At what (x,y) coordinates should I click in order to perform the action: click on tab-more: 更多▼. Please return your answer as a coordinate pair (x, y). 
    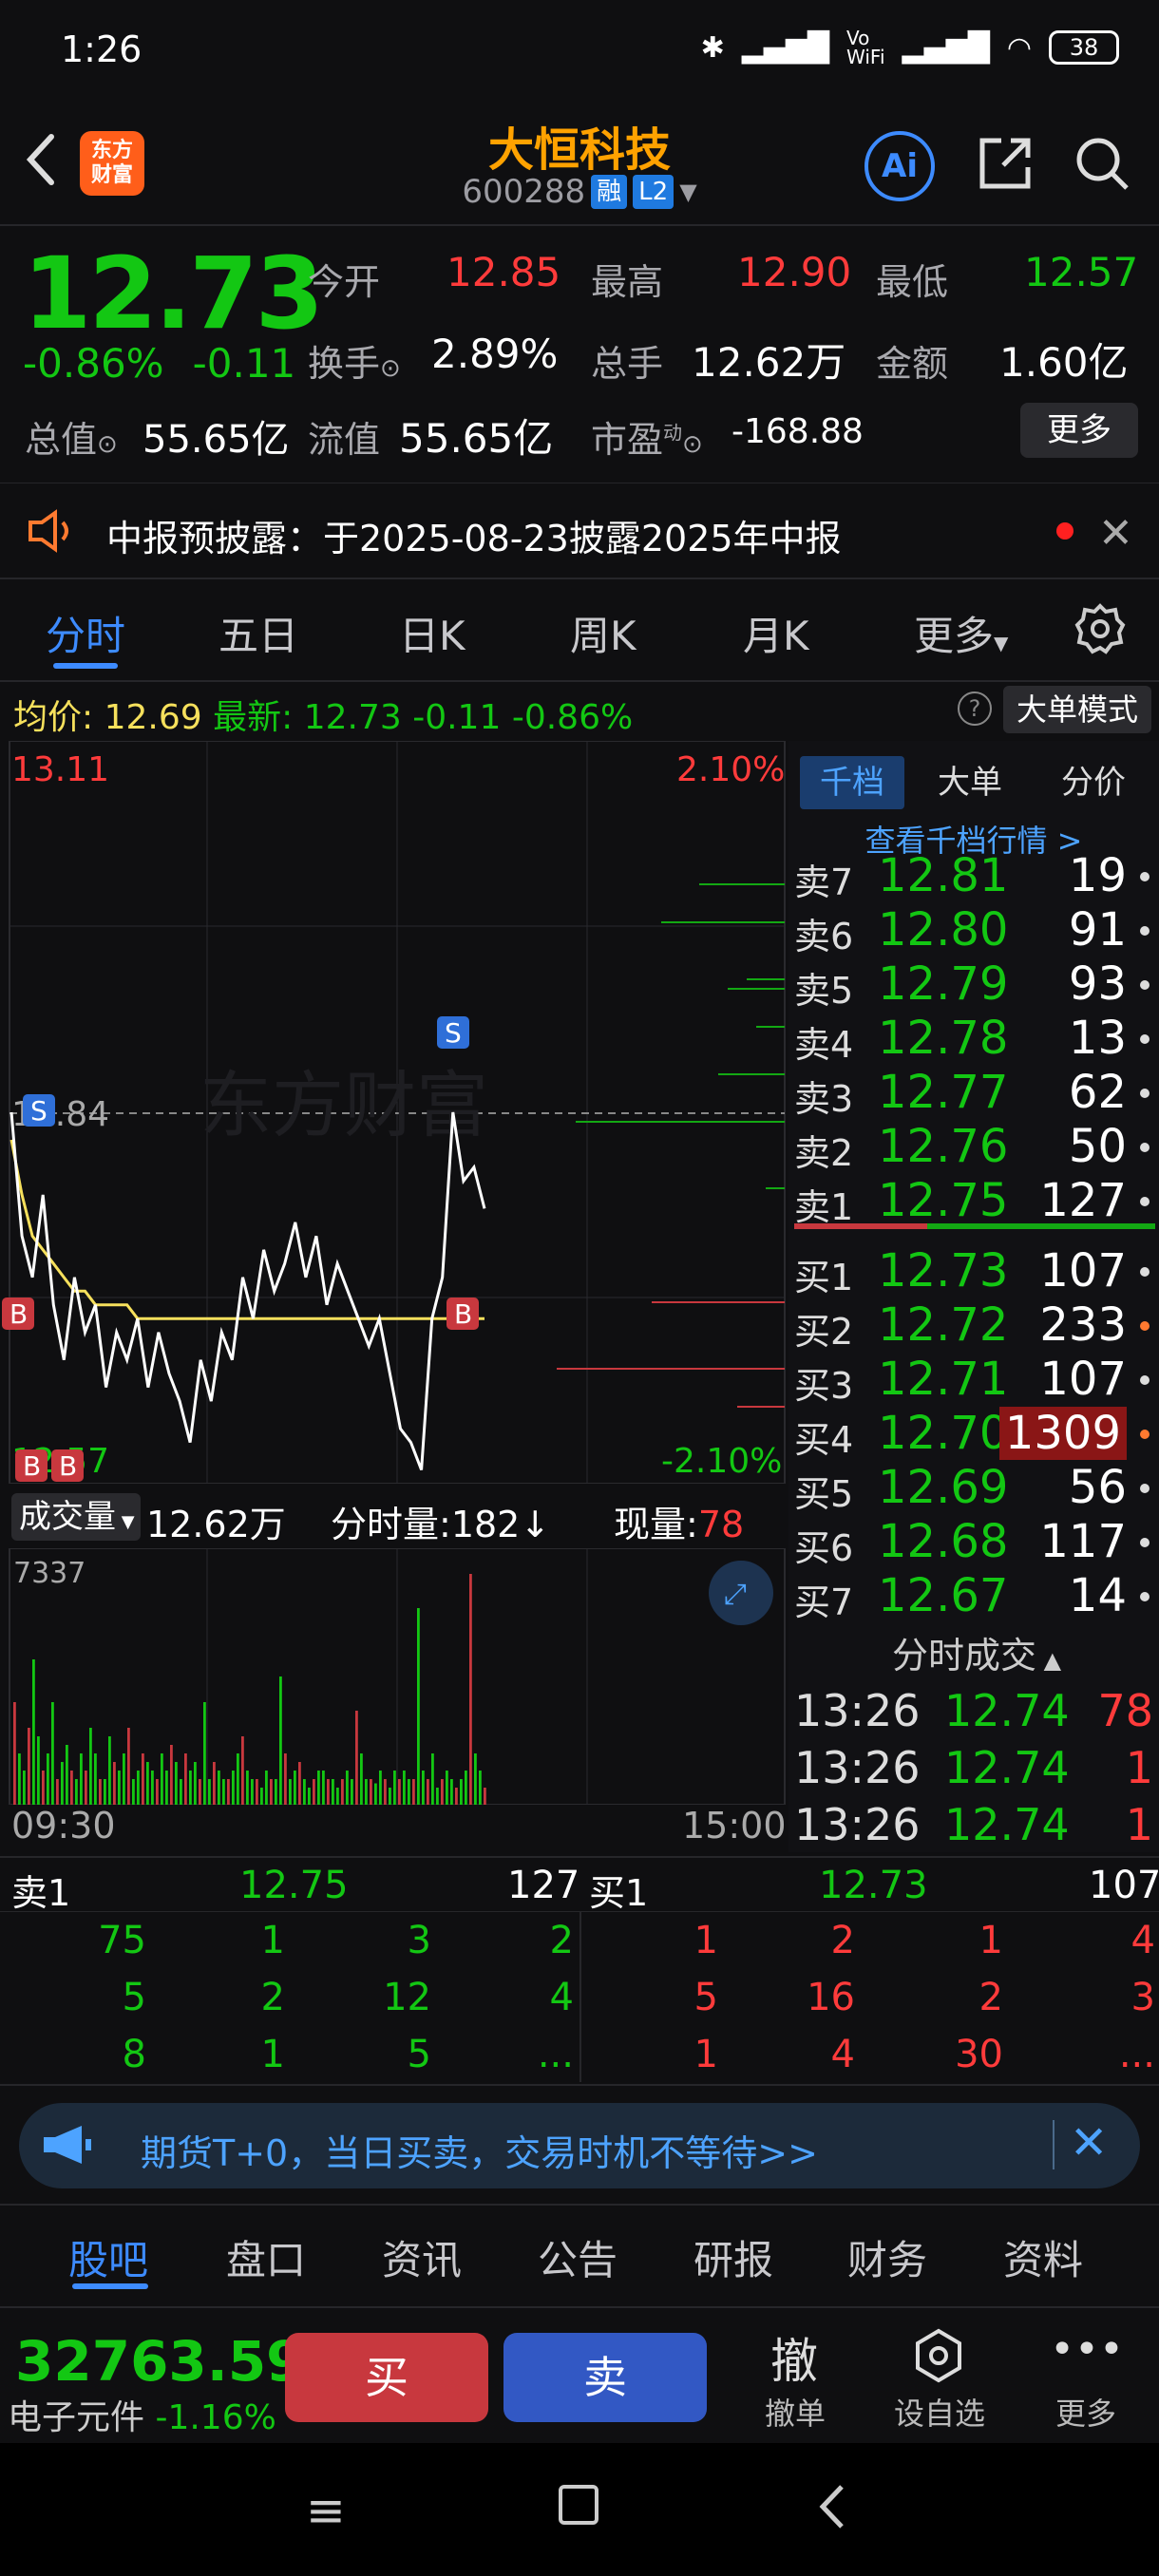
    Looking at the image, I should click on (961, 633).